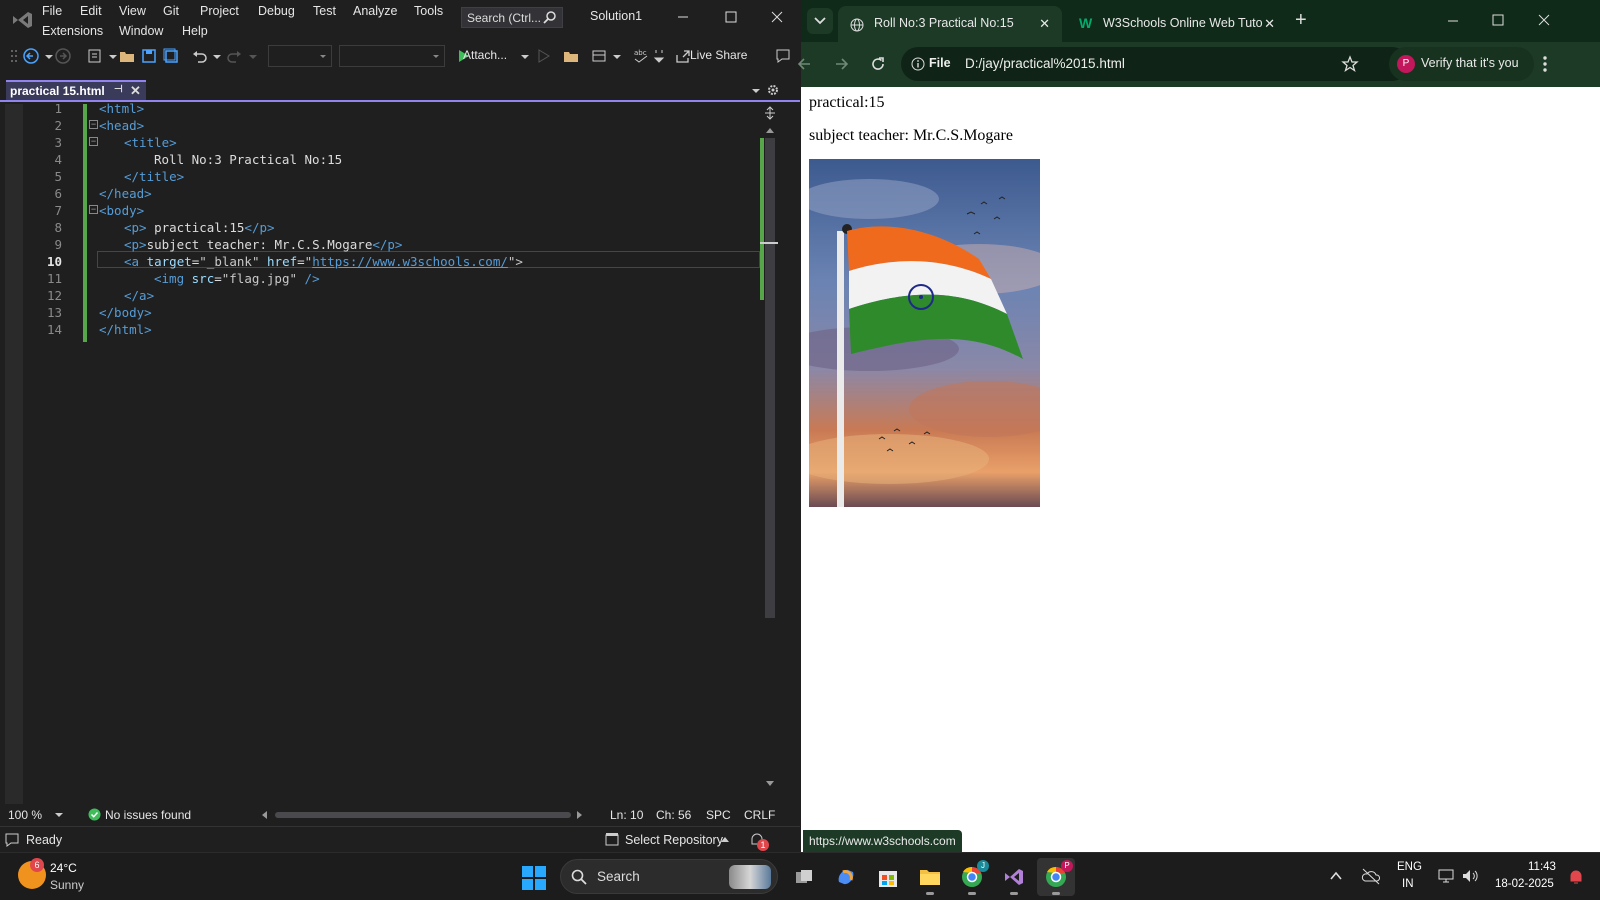 The image size is (1600, 900). I want to click on save-icon, so click(149, 56).